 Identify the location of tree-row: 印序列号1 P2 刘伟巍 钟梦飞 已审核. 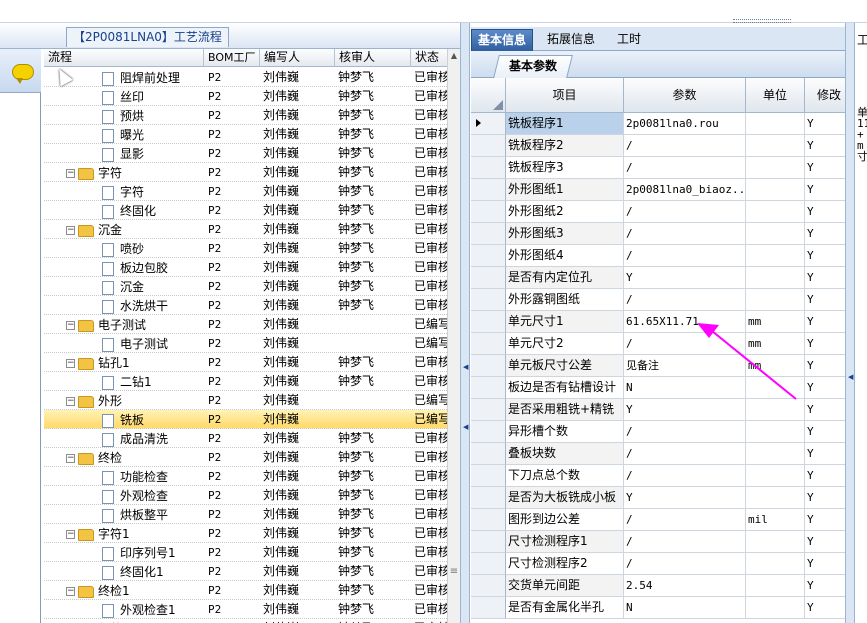
(251, 552).